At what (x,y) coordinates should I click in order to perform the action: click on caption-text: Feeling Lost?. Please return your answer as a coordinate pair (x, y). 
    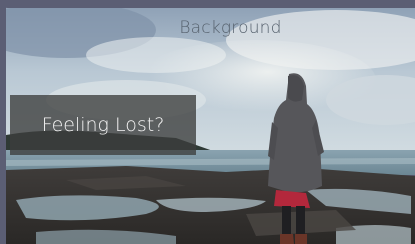
    Looking at the image, I should click on (103, 125).